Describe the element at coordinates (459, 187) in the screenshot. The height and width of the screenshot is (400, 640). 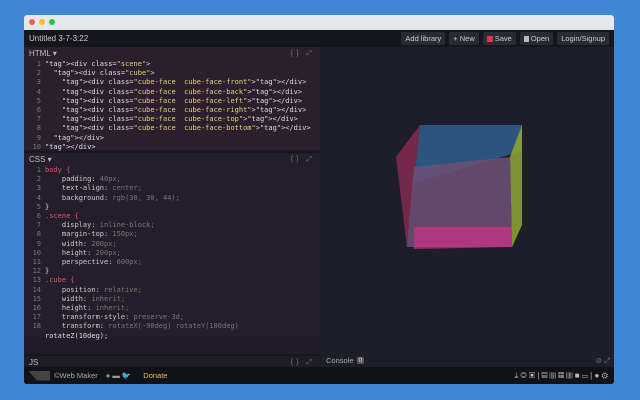
I see `cube-preview` at that location.